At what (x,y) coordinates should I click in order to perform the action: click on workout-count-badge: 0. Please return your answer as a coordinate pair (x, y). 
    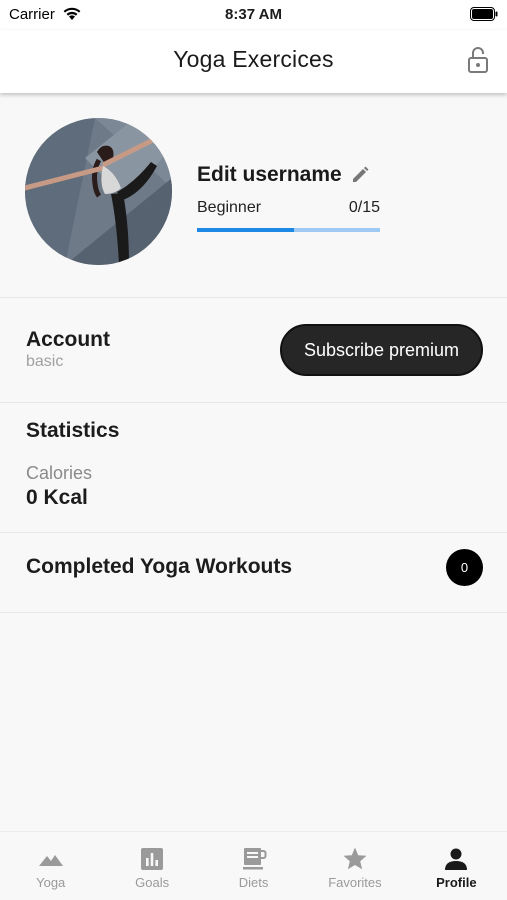
    Looking at the image, I should click on (464, 567).